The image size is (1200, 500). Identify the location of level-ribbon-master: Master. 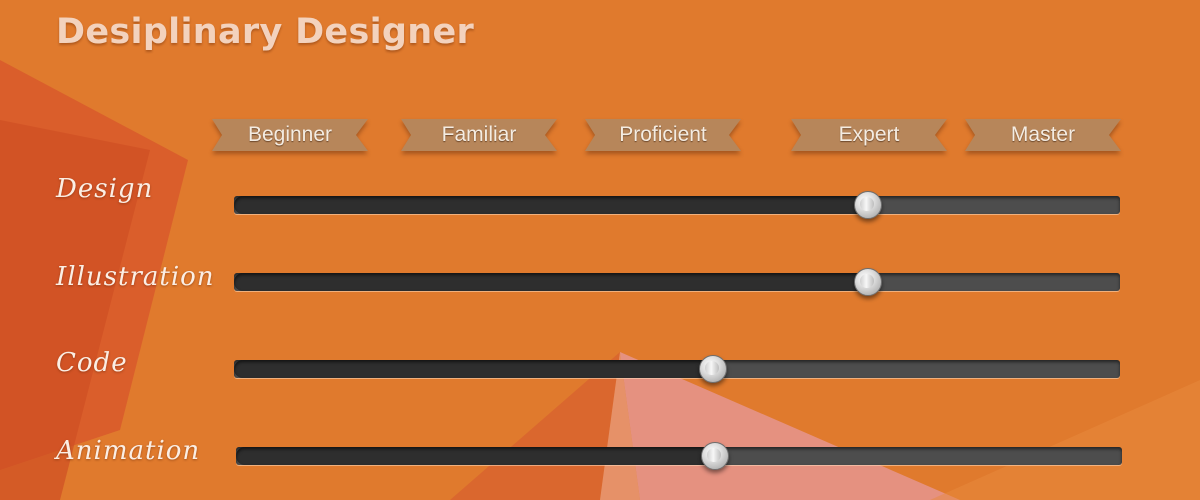
(1043, 135).